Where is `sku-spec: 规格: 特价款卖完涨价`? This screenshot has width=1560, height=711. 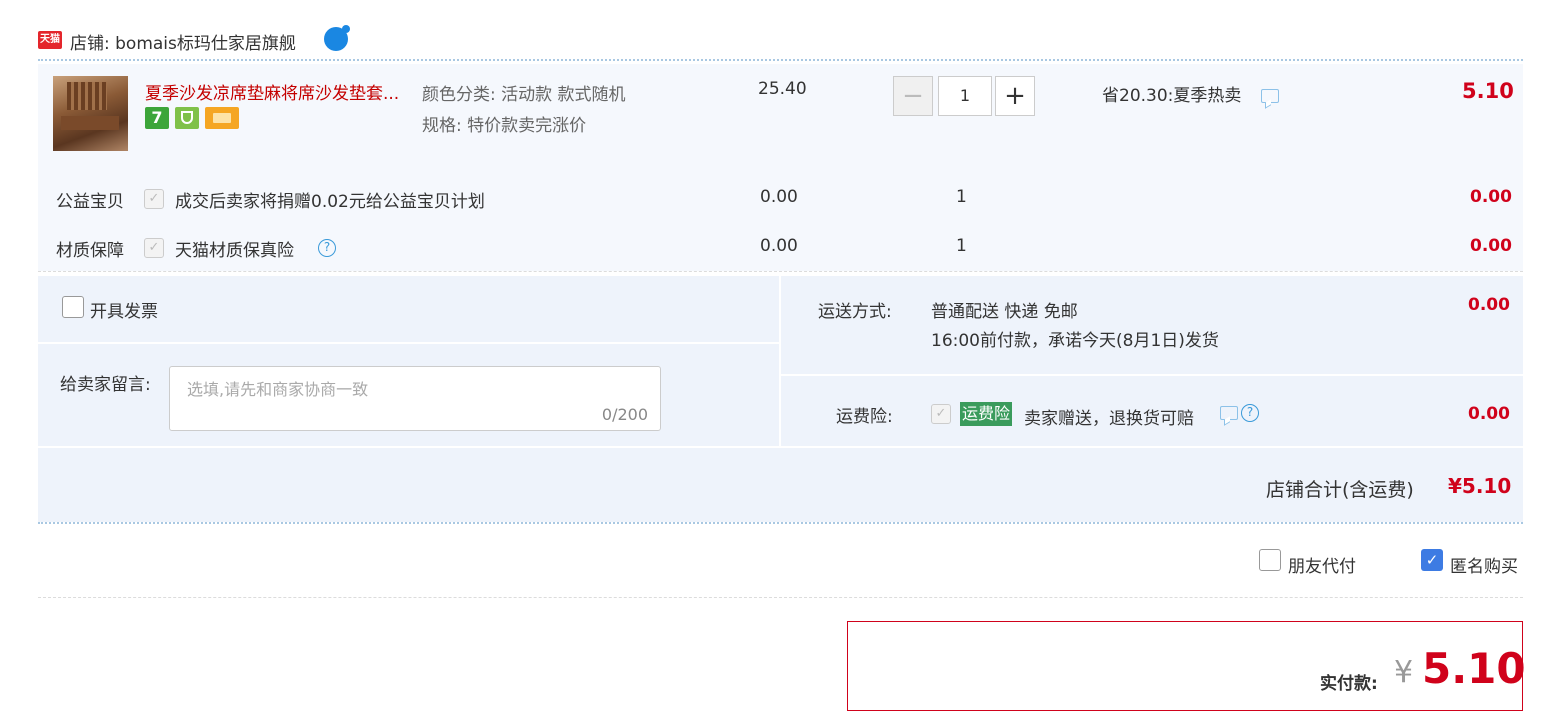
sku-spec: 规格: 特价款卖完涨价 is located at coordinates (504, 126).